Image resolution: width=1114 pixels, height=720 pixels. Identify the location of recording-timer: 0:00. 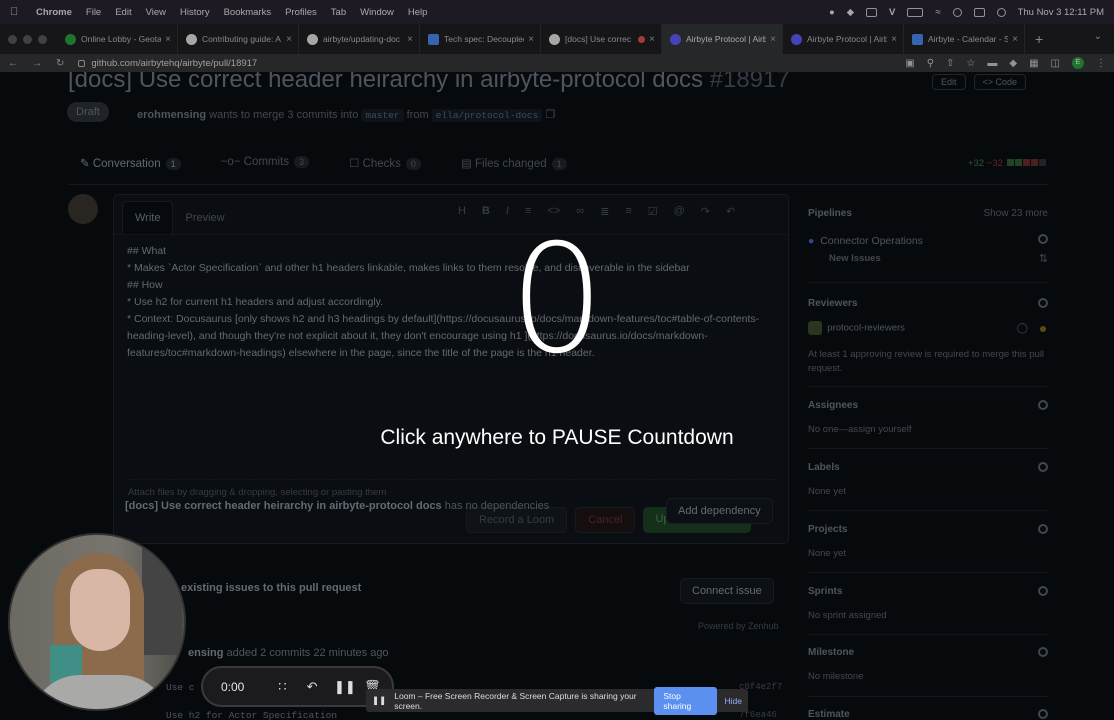
(233, 686).